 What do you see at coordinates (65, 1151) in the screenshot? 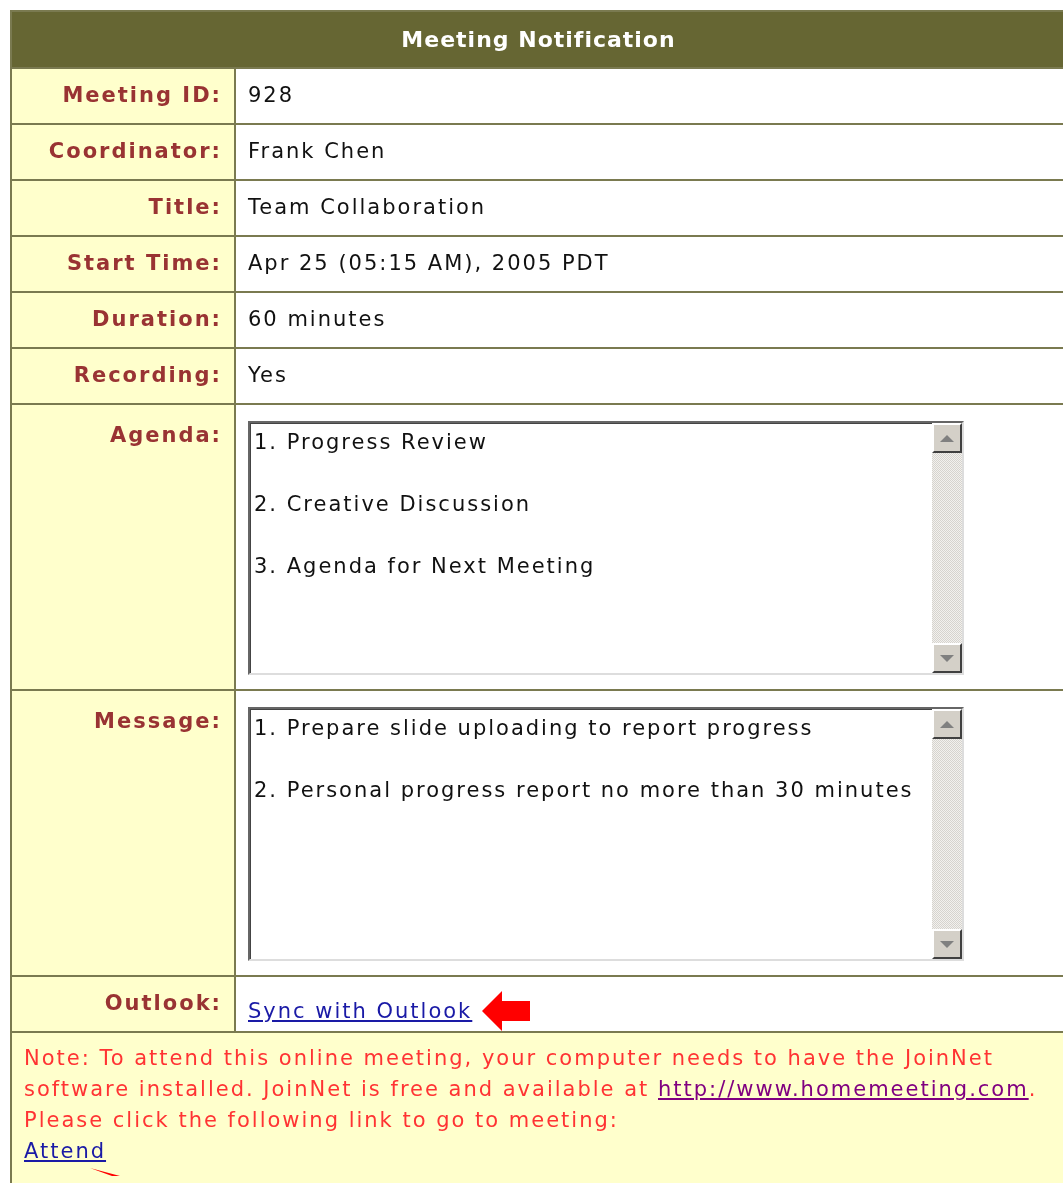
I see `attend-link: Attend` at bounding box center [65, 1151].